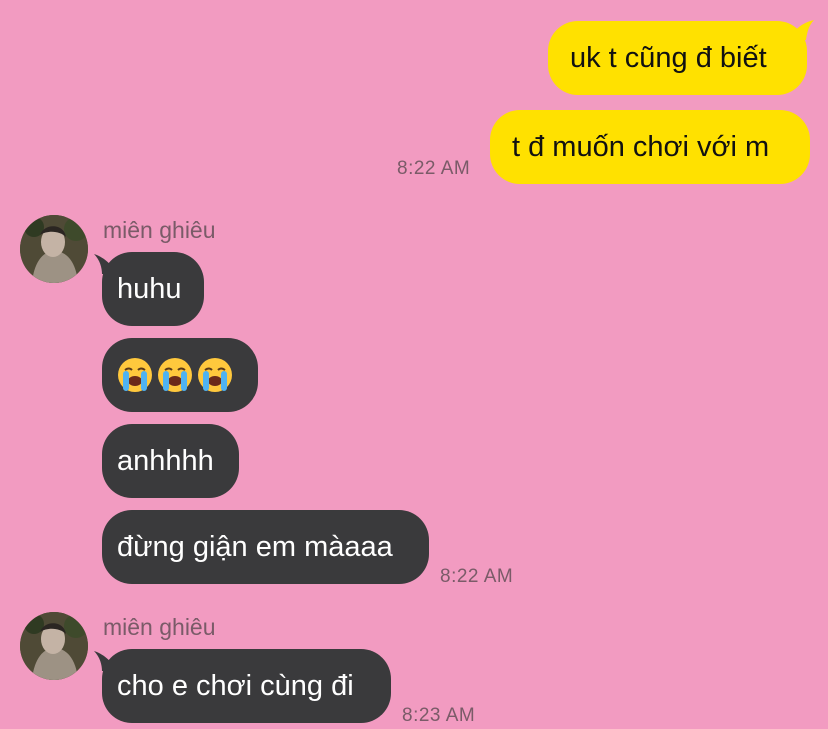  Describe the element at coordinates (668, 57) in the screenshot. I see `message-text: uk t cũng đ biết` at that location.